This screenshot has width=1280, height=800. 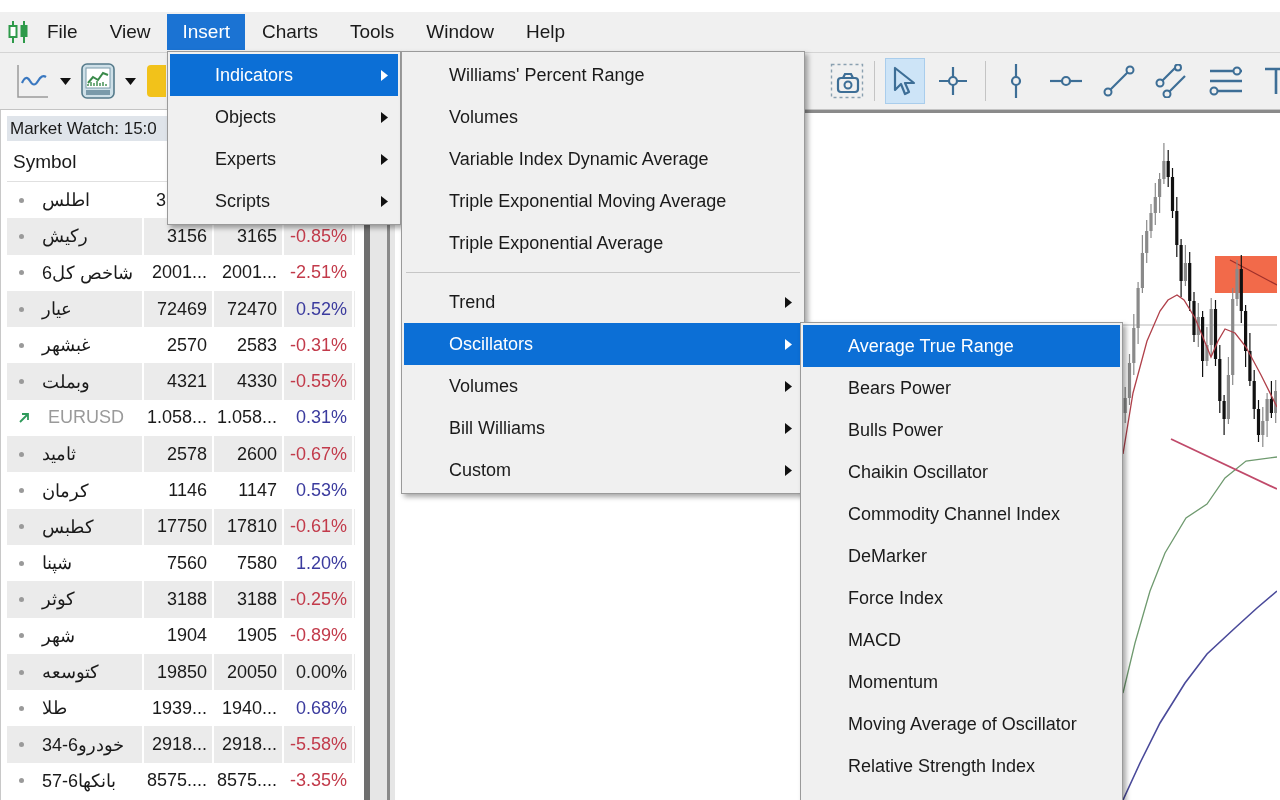 What do you see at coordinates (284, 75) in the screenshot?
I see `menu-item: Indicators` at bounding box center [284, 75].